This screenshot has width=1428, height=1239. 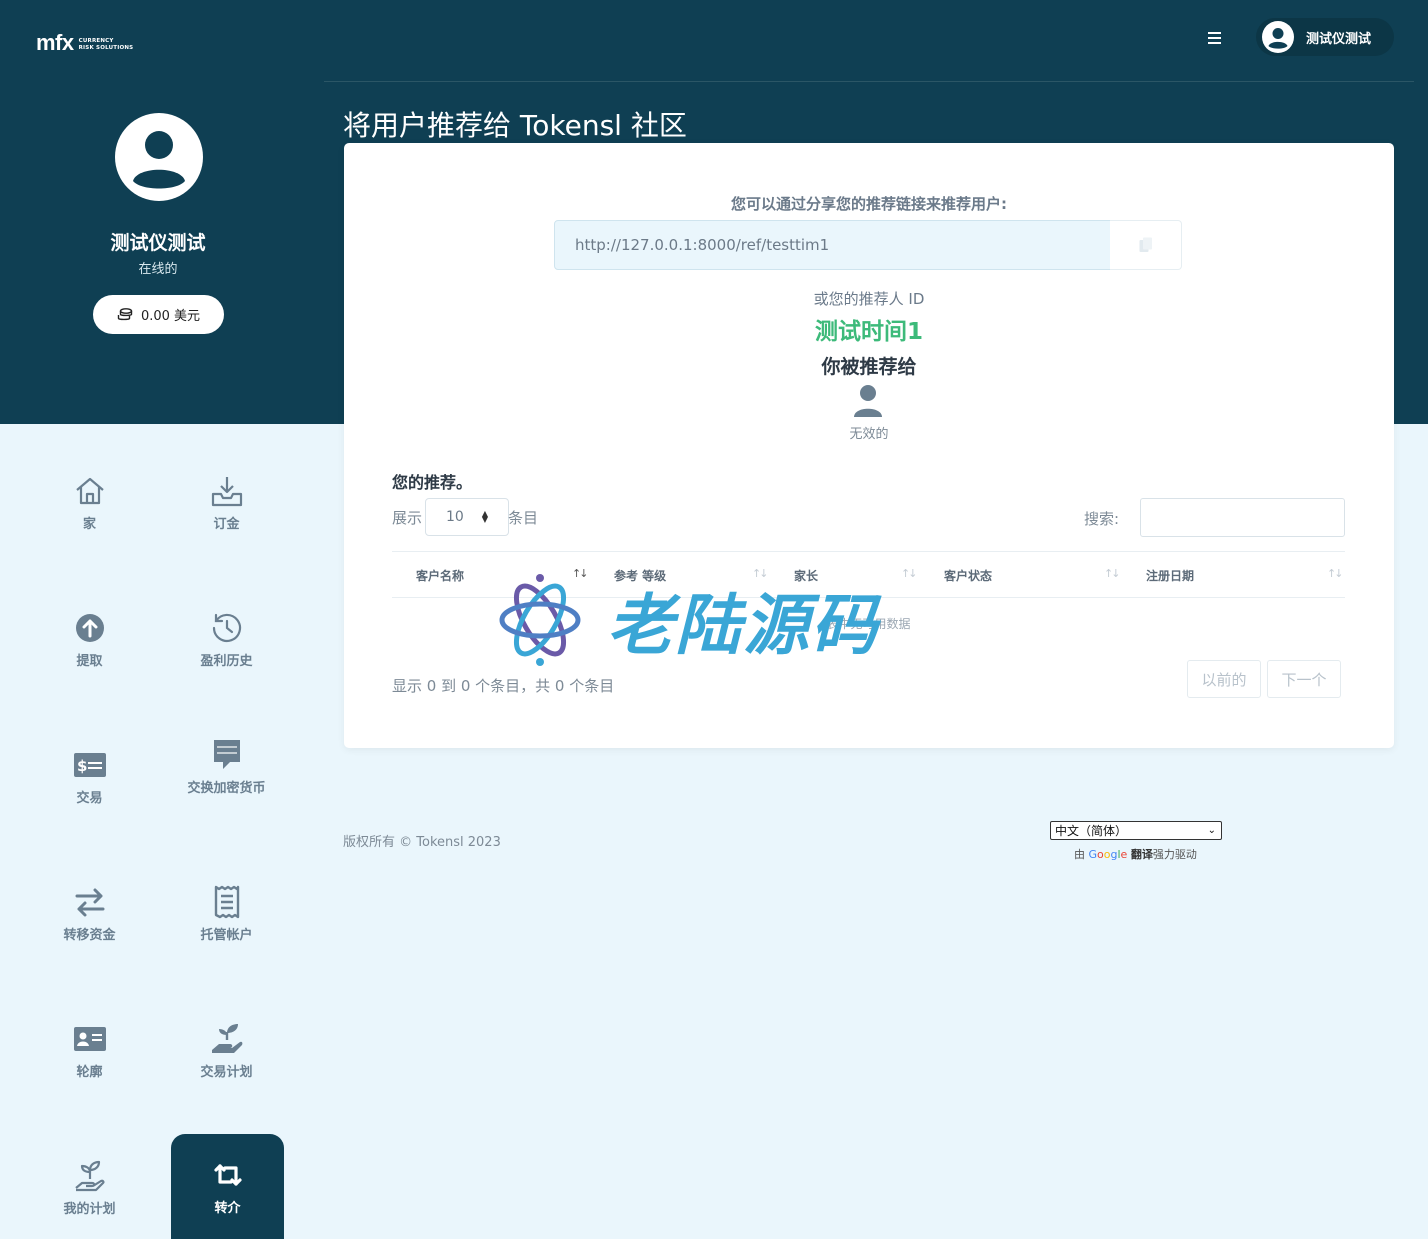 What do you see at coordinates (868, 401) in the screenshot?
I see `referrer-user-icon` at bounding box center [868, 401].